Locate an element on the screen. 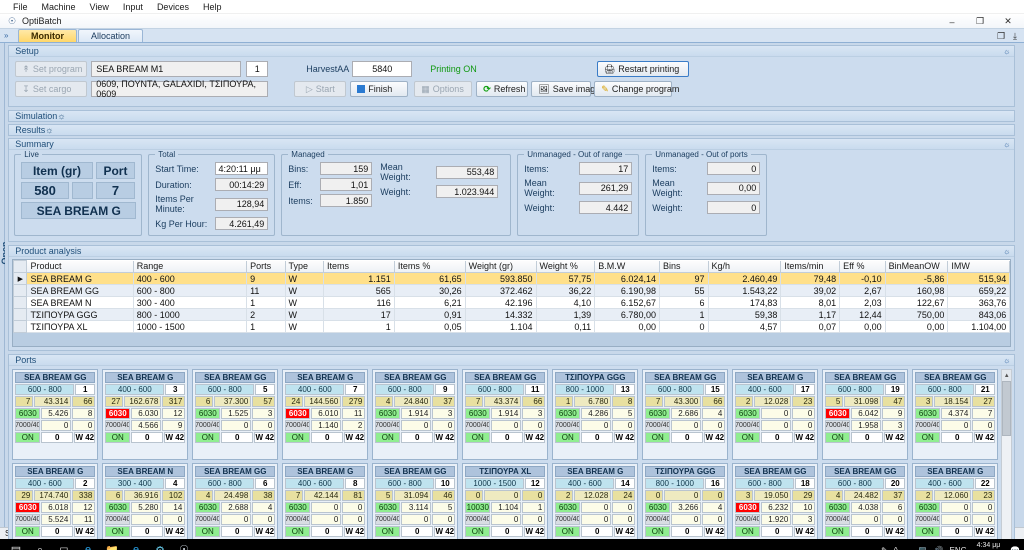  explorer-icon: 📁 is located at coordinates (112, 545).